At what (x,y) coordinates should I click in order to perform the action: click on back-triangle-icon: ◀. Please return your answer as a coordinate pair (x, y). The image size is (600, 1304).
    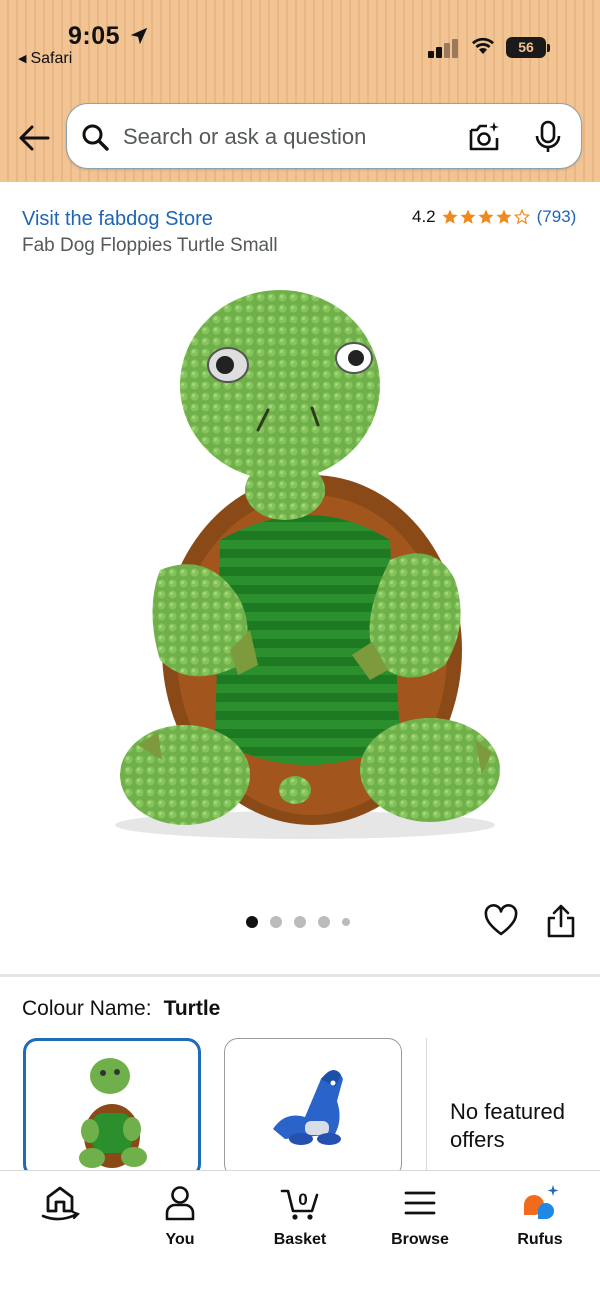
    Looking at the image, I should click on (22, 59).